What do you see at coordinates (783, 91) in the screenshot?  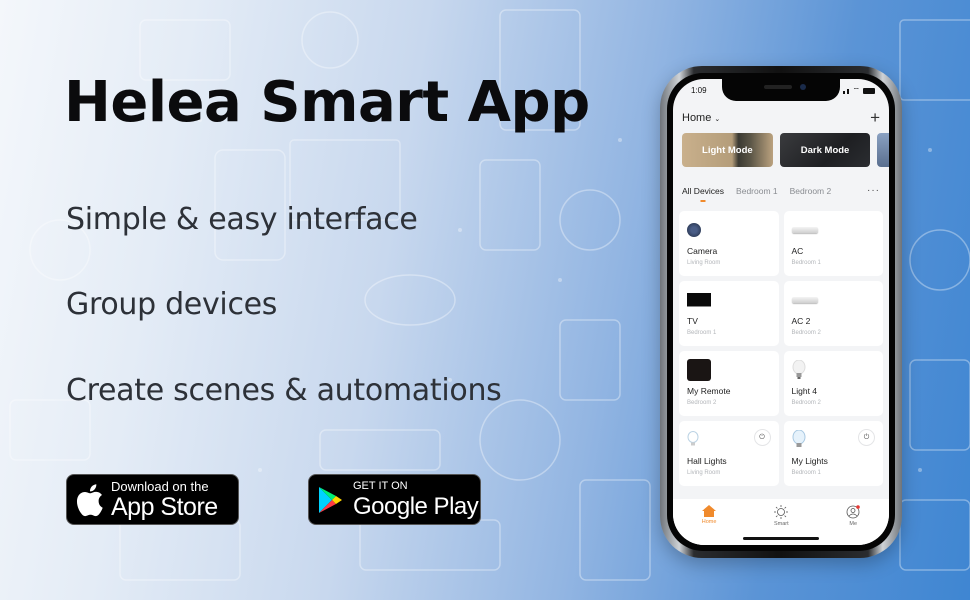 I see `status-bar: 1:09 ⌔` at bounding box center [783, 91].